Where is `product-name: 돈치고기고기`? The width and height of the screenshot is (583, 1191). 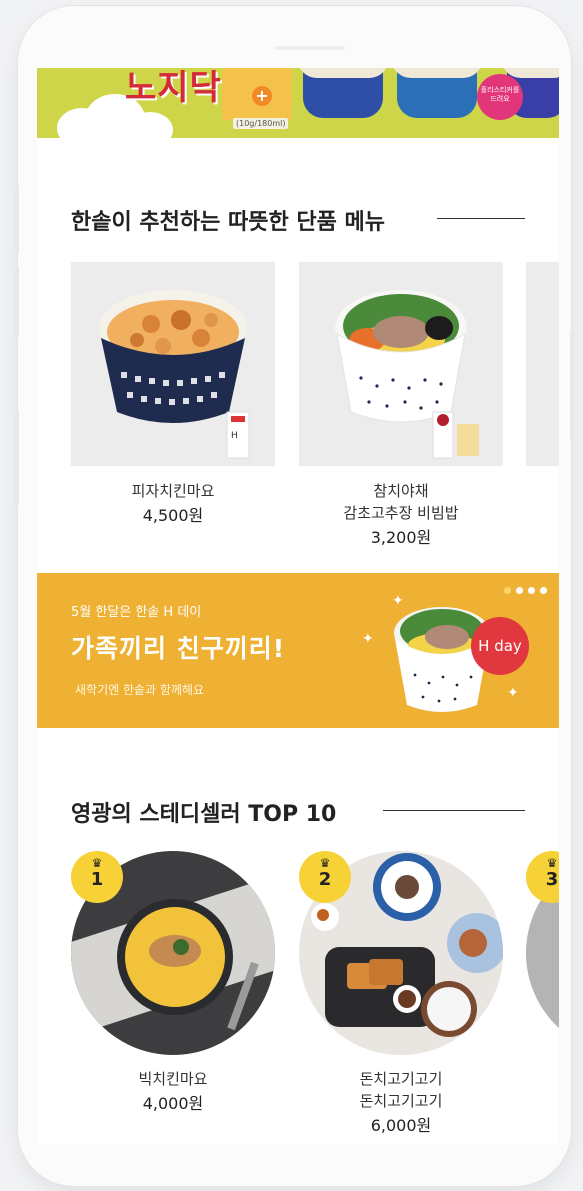
product-name: 돈치고기고기 is located at coordinates (401, 1078).